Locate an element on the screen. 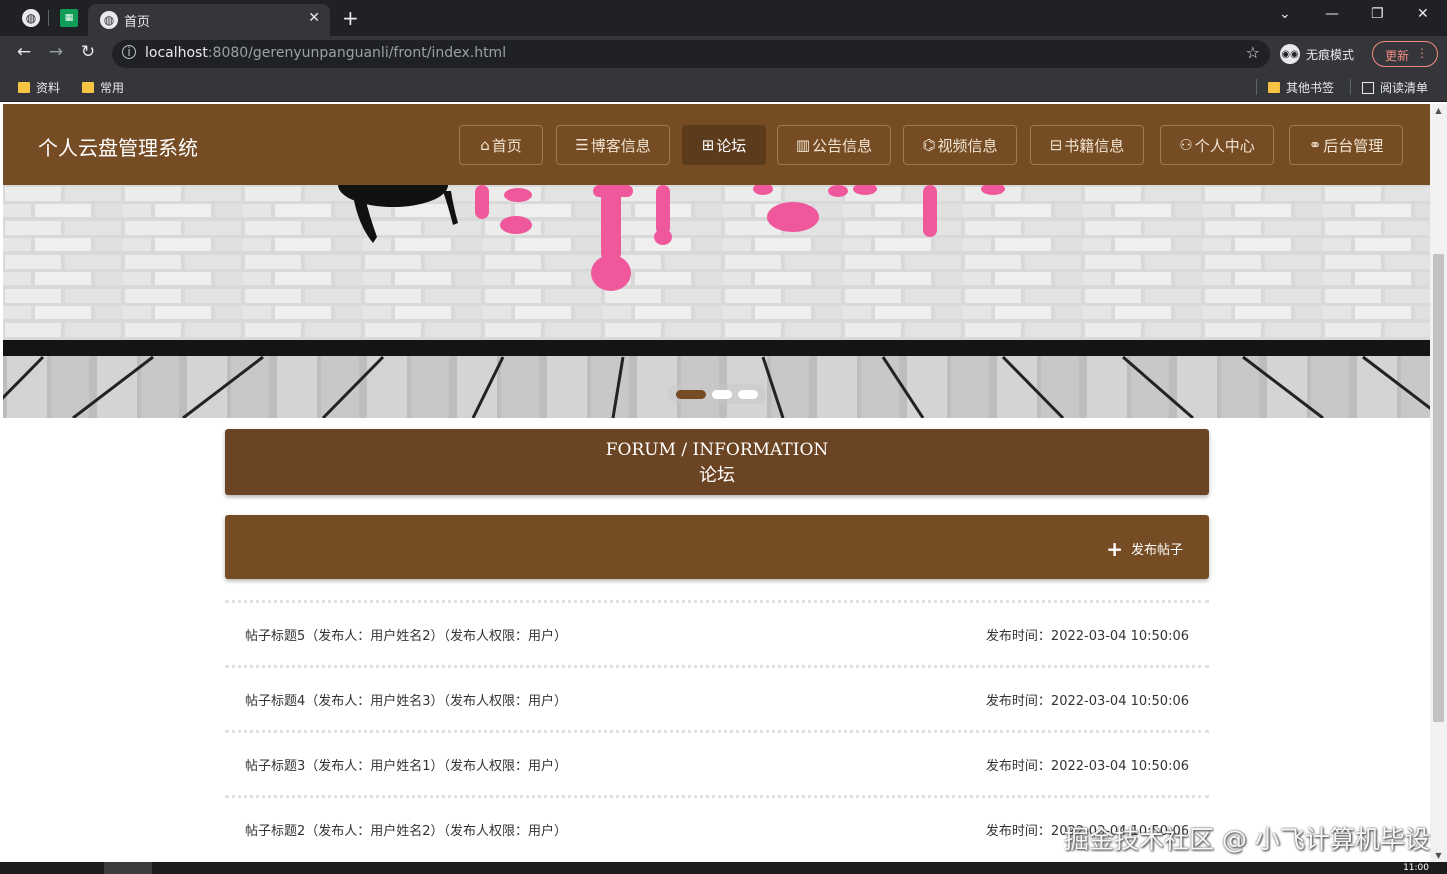  restore-icon: ❐ is located at coordinates (1377, 14).